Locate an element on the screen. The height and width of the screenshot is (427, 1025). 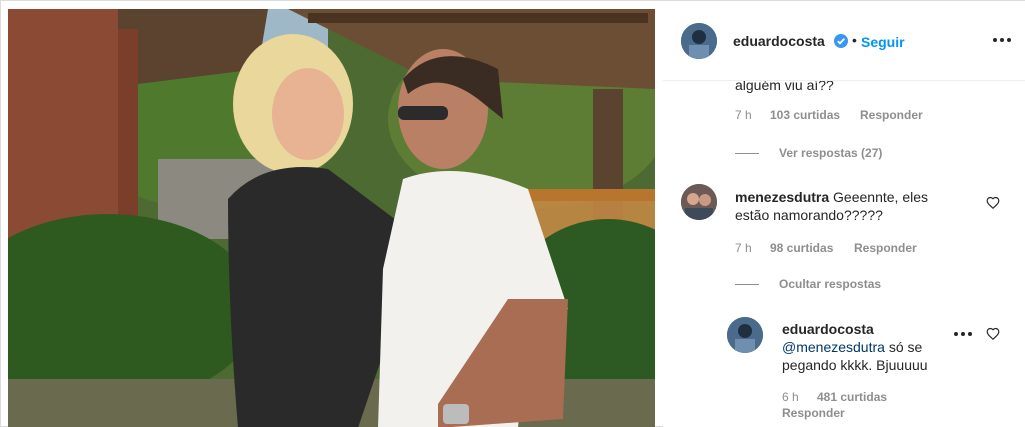
author-avatar is located at coordinates (699, 41).